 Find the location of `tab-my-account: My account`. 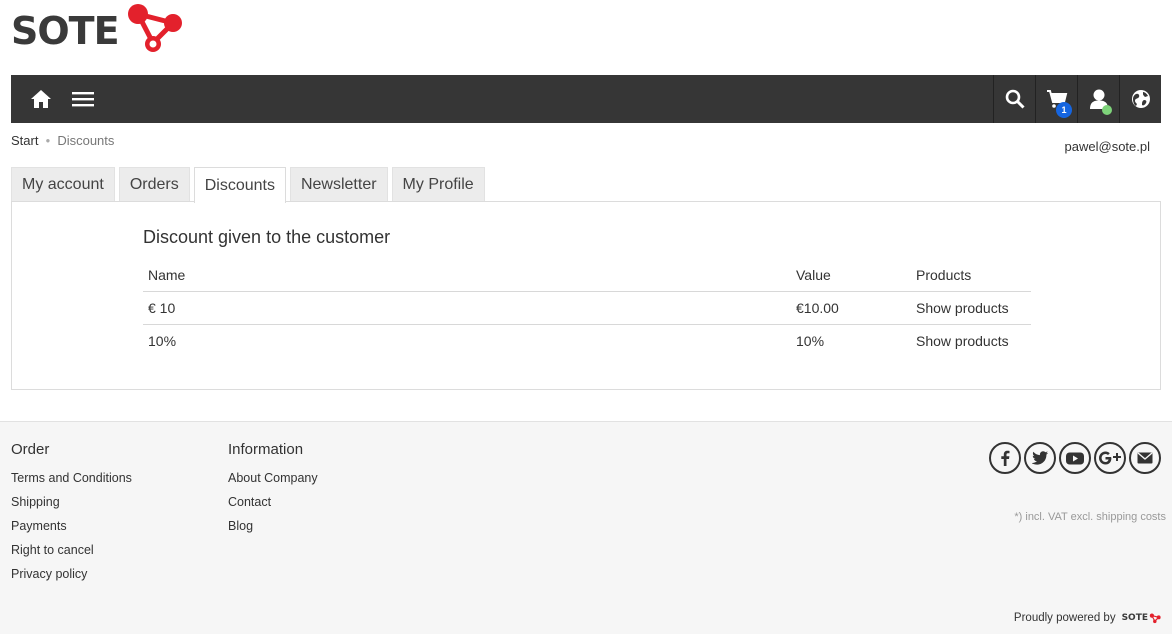

tab-my-account: My account is located at coordinates (63, 184).